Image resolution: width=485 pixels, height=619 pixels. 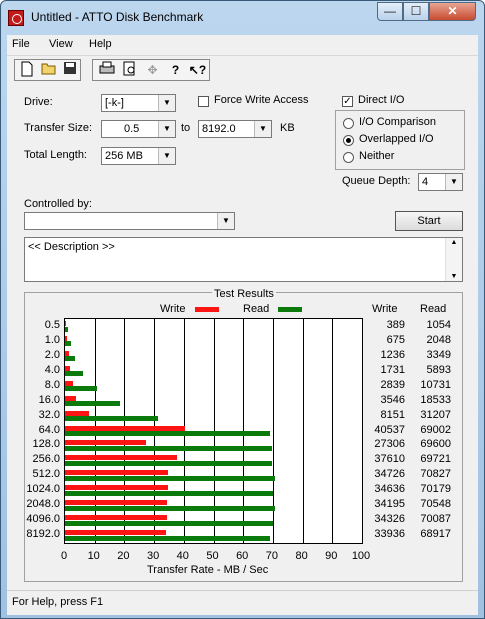 What do you see at coordinates (208, 570) in the screenshot?
I see `x-axis-label: Transfer Rate - MB / Sec` at bounding box center [208, 570].